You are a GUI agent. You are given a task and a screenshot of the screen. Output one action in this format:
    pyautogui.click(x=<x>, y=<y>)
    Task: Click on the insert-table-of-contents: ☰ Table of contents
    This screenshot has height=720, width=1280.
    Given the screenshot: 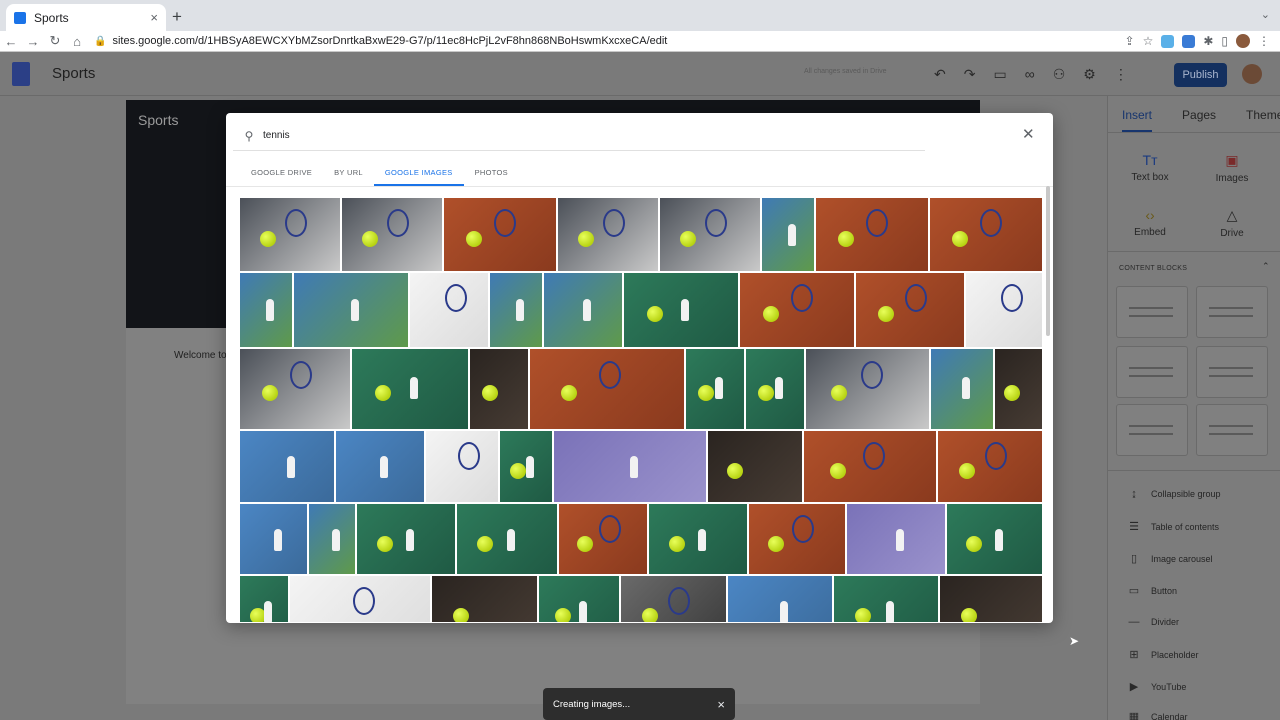 What is the action you would take?
    pyautogui.click(x=1172, y=526)
    